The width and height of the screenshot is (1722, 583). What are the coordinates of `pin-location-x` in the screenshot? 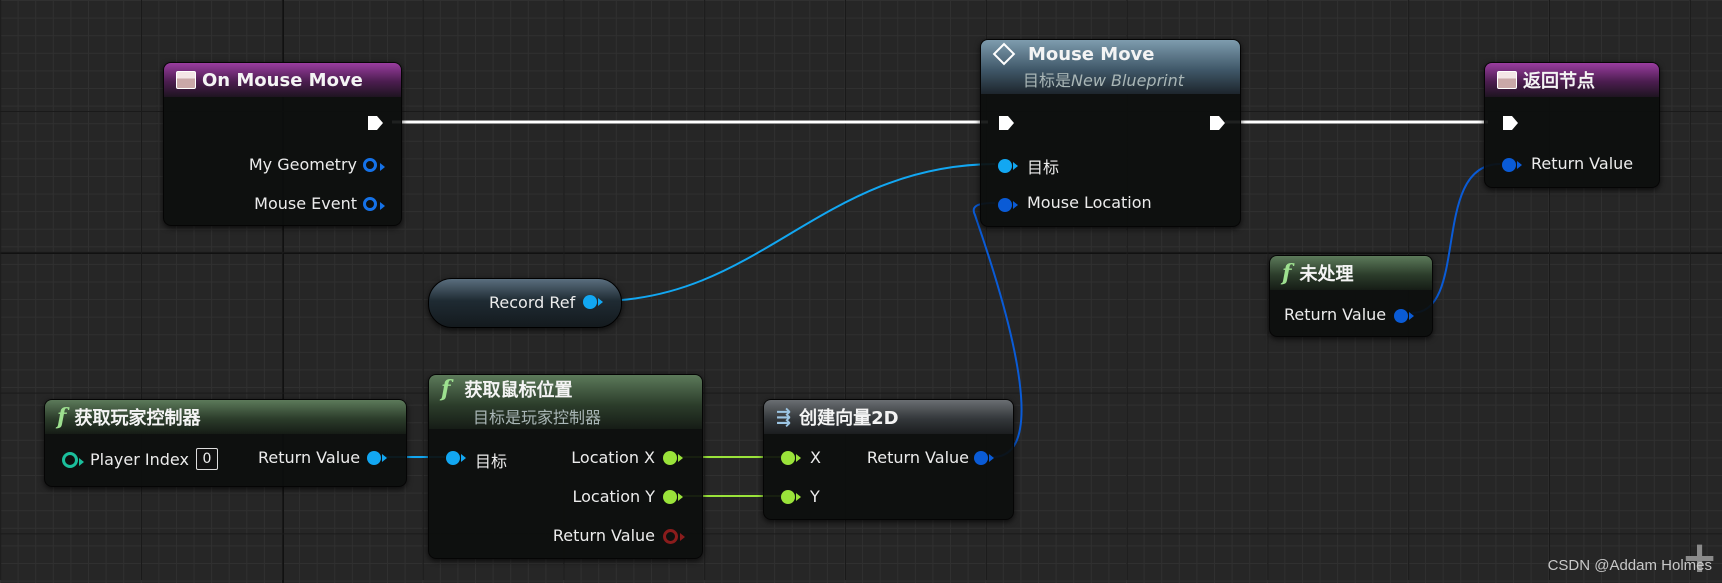 It's located at (670, 458).